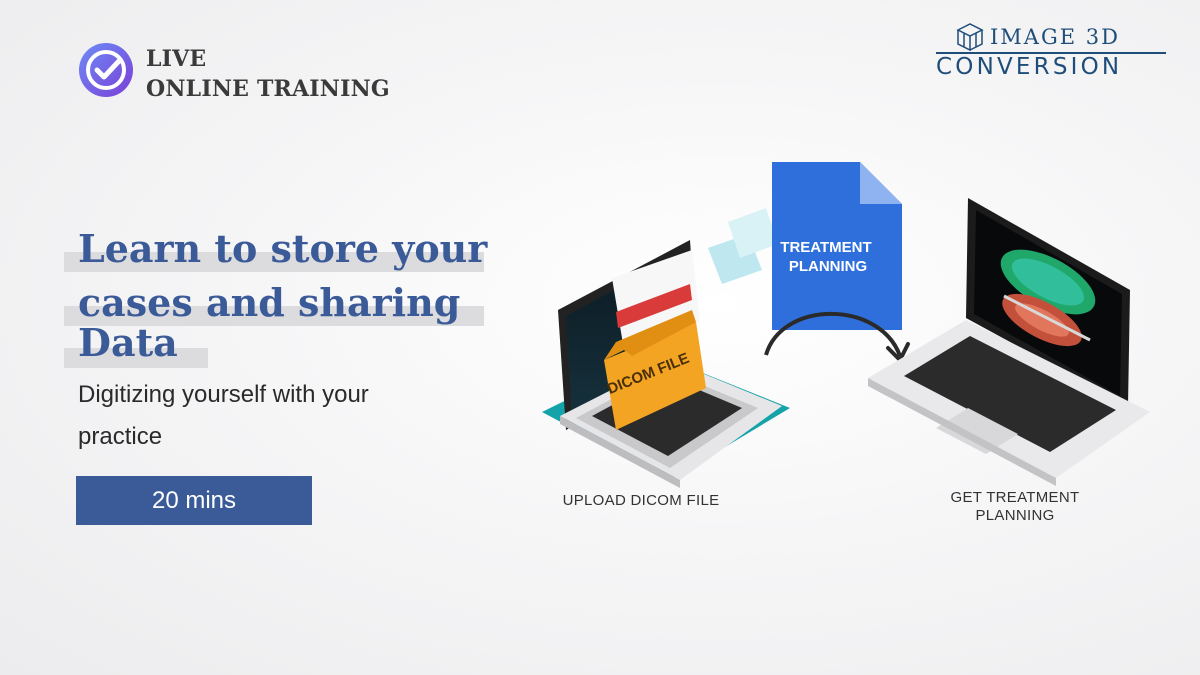  Describe the element at coordinates (128, 342) in the screenshot. I see `headline-line: Data` at that location.